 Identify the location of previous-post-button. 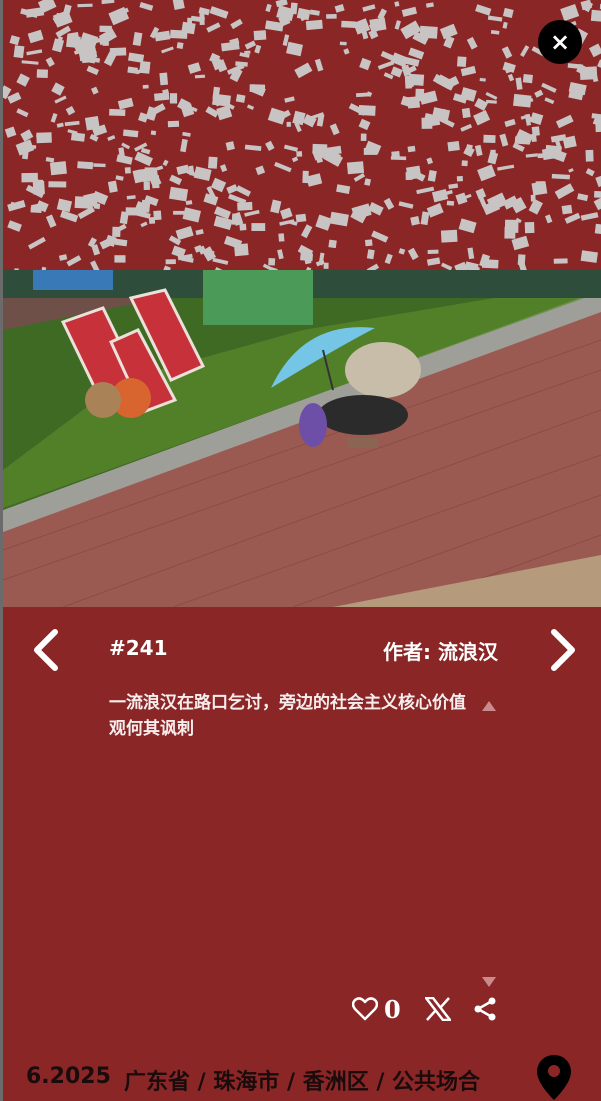
(46, 650).